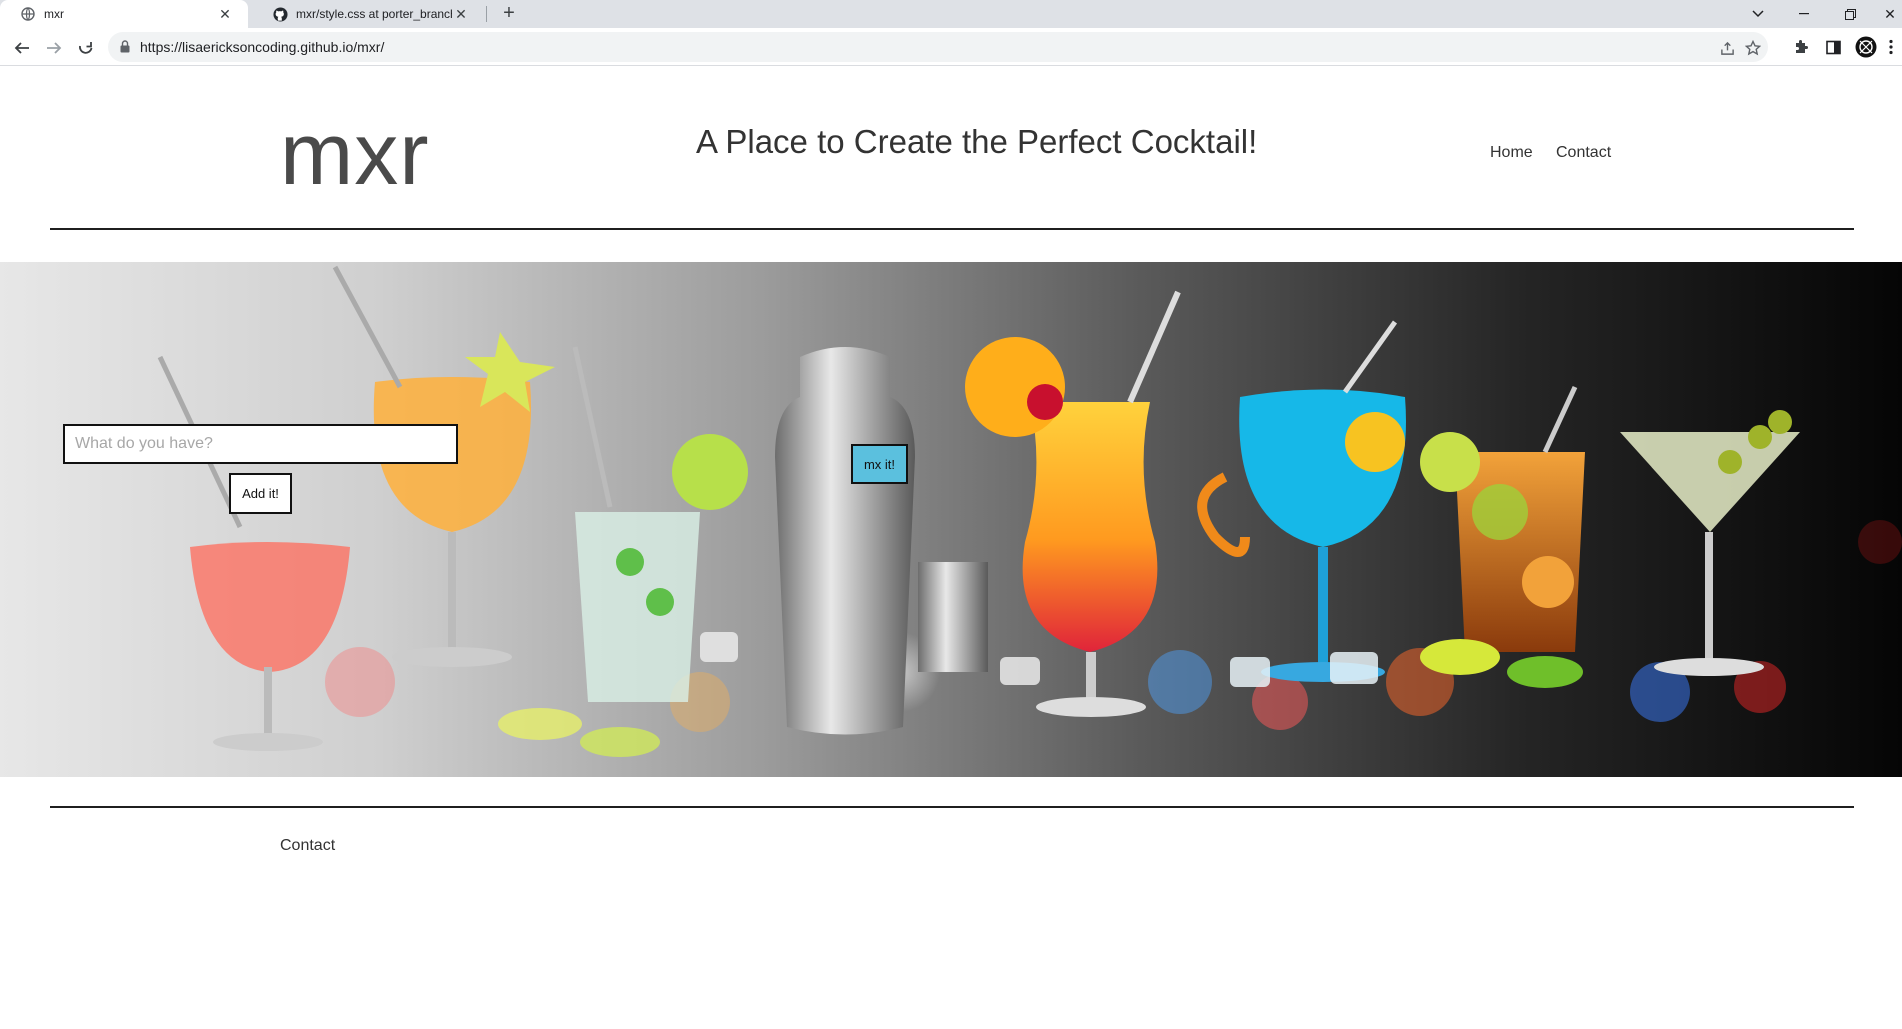  What do you see at coordinates (374, 14) in the screenshot?
I see `tab-title: mxr/style.css at porter_branch · li` at bounding box center [374, 14].